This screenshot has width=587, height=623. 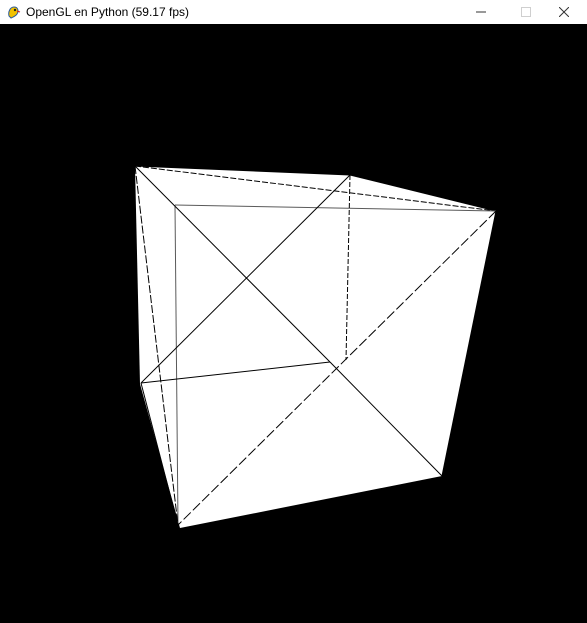 I want to click on close-icon, so click(x=564, y=12).